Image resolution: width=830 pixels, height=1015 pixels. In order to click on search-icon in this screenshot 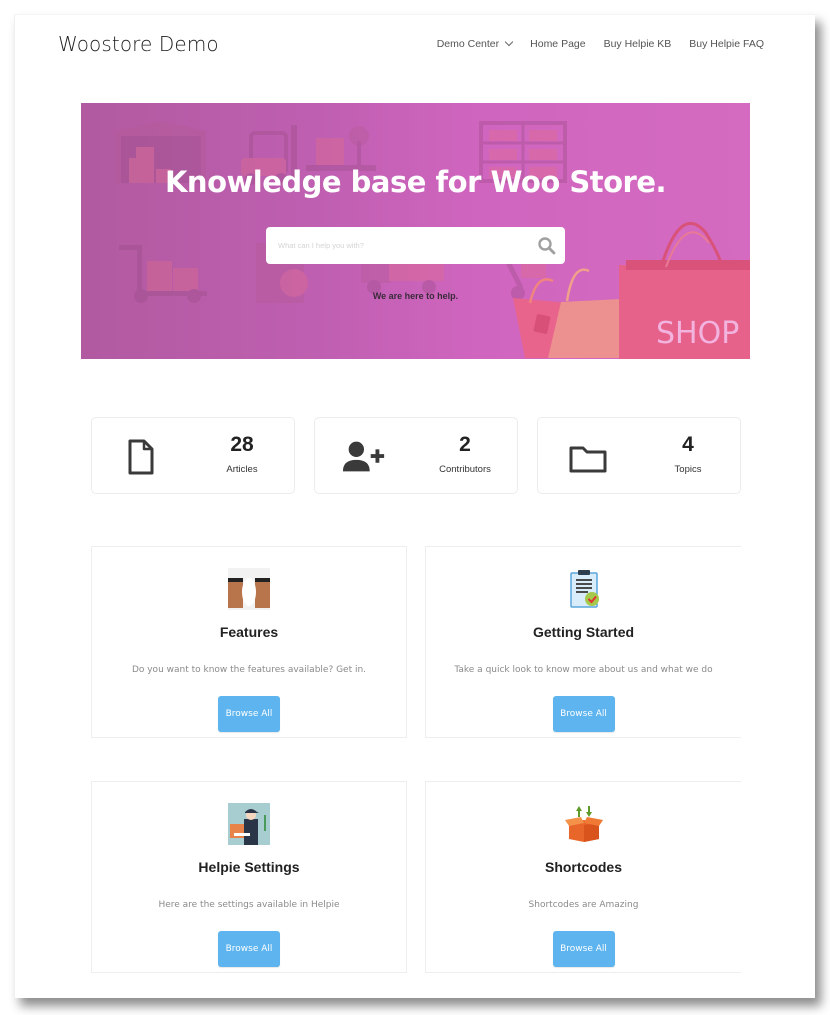, I will do `click(547, 246)`.